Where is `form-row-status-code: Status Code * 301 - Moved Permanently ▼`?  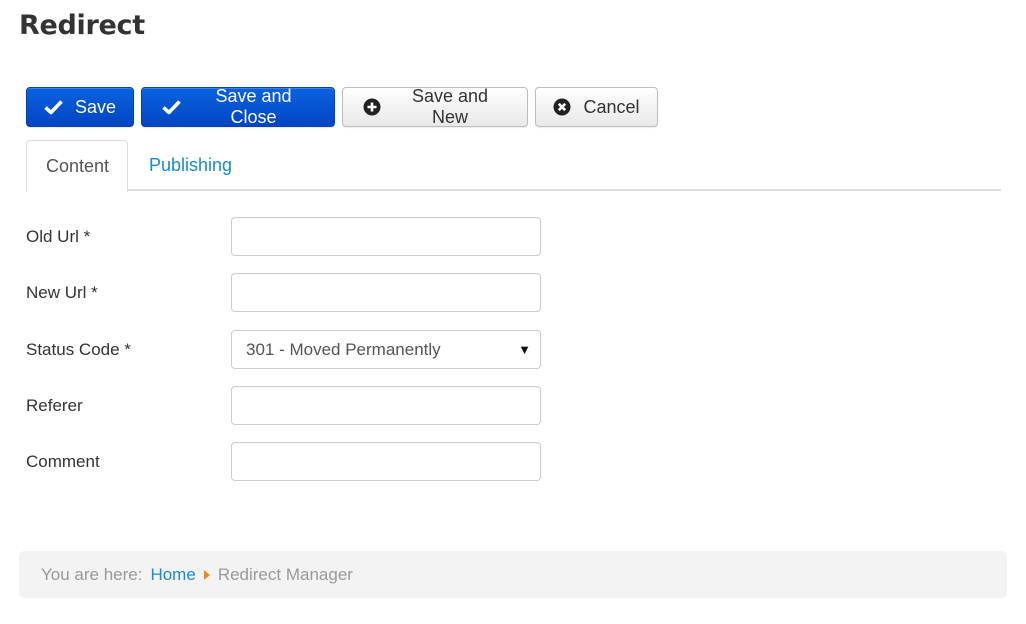
form-row-status-code: Status Code * 301 - Moved Permanently ▼ is located at coordinates (283, 349).